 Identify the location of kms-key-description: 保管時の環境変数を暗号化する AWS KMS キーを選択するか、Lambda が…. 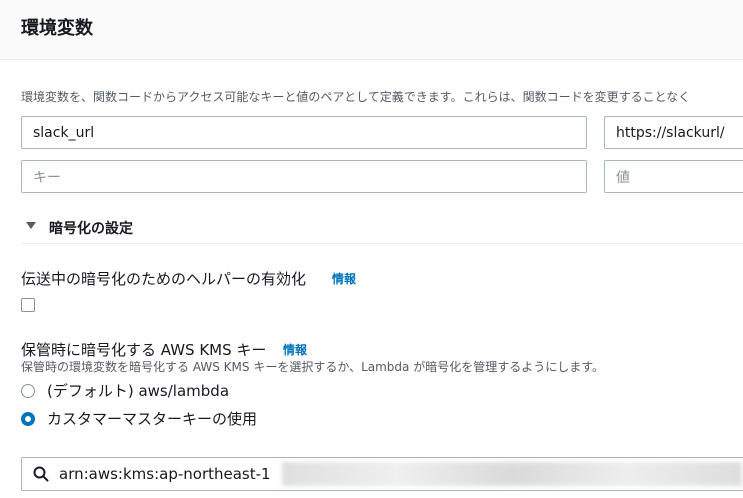
(313, 367).